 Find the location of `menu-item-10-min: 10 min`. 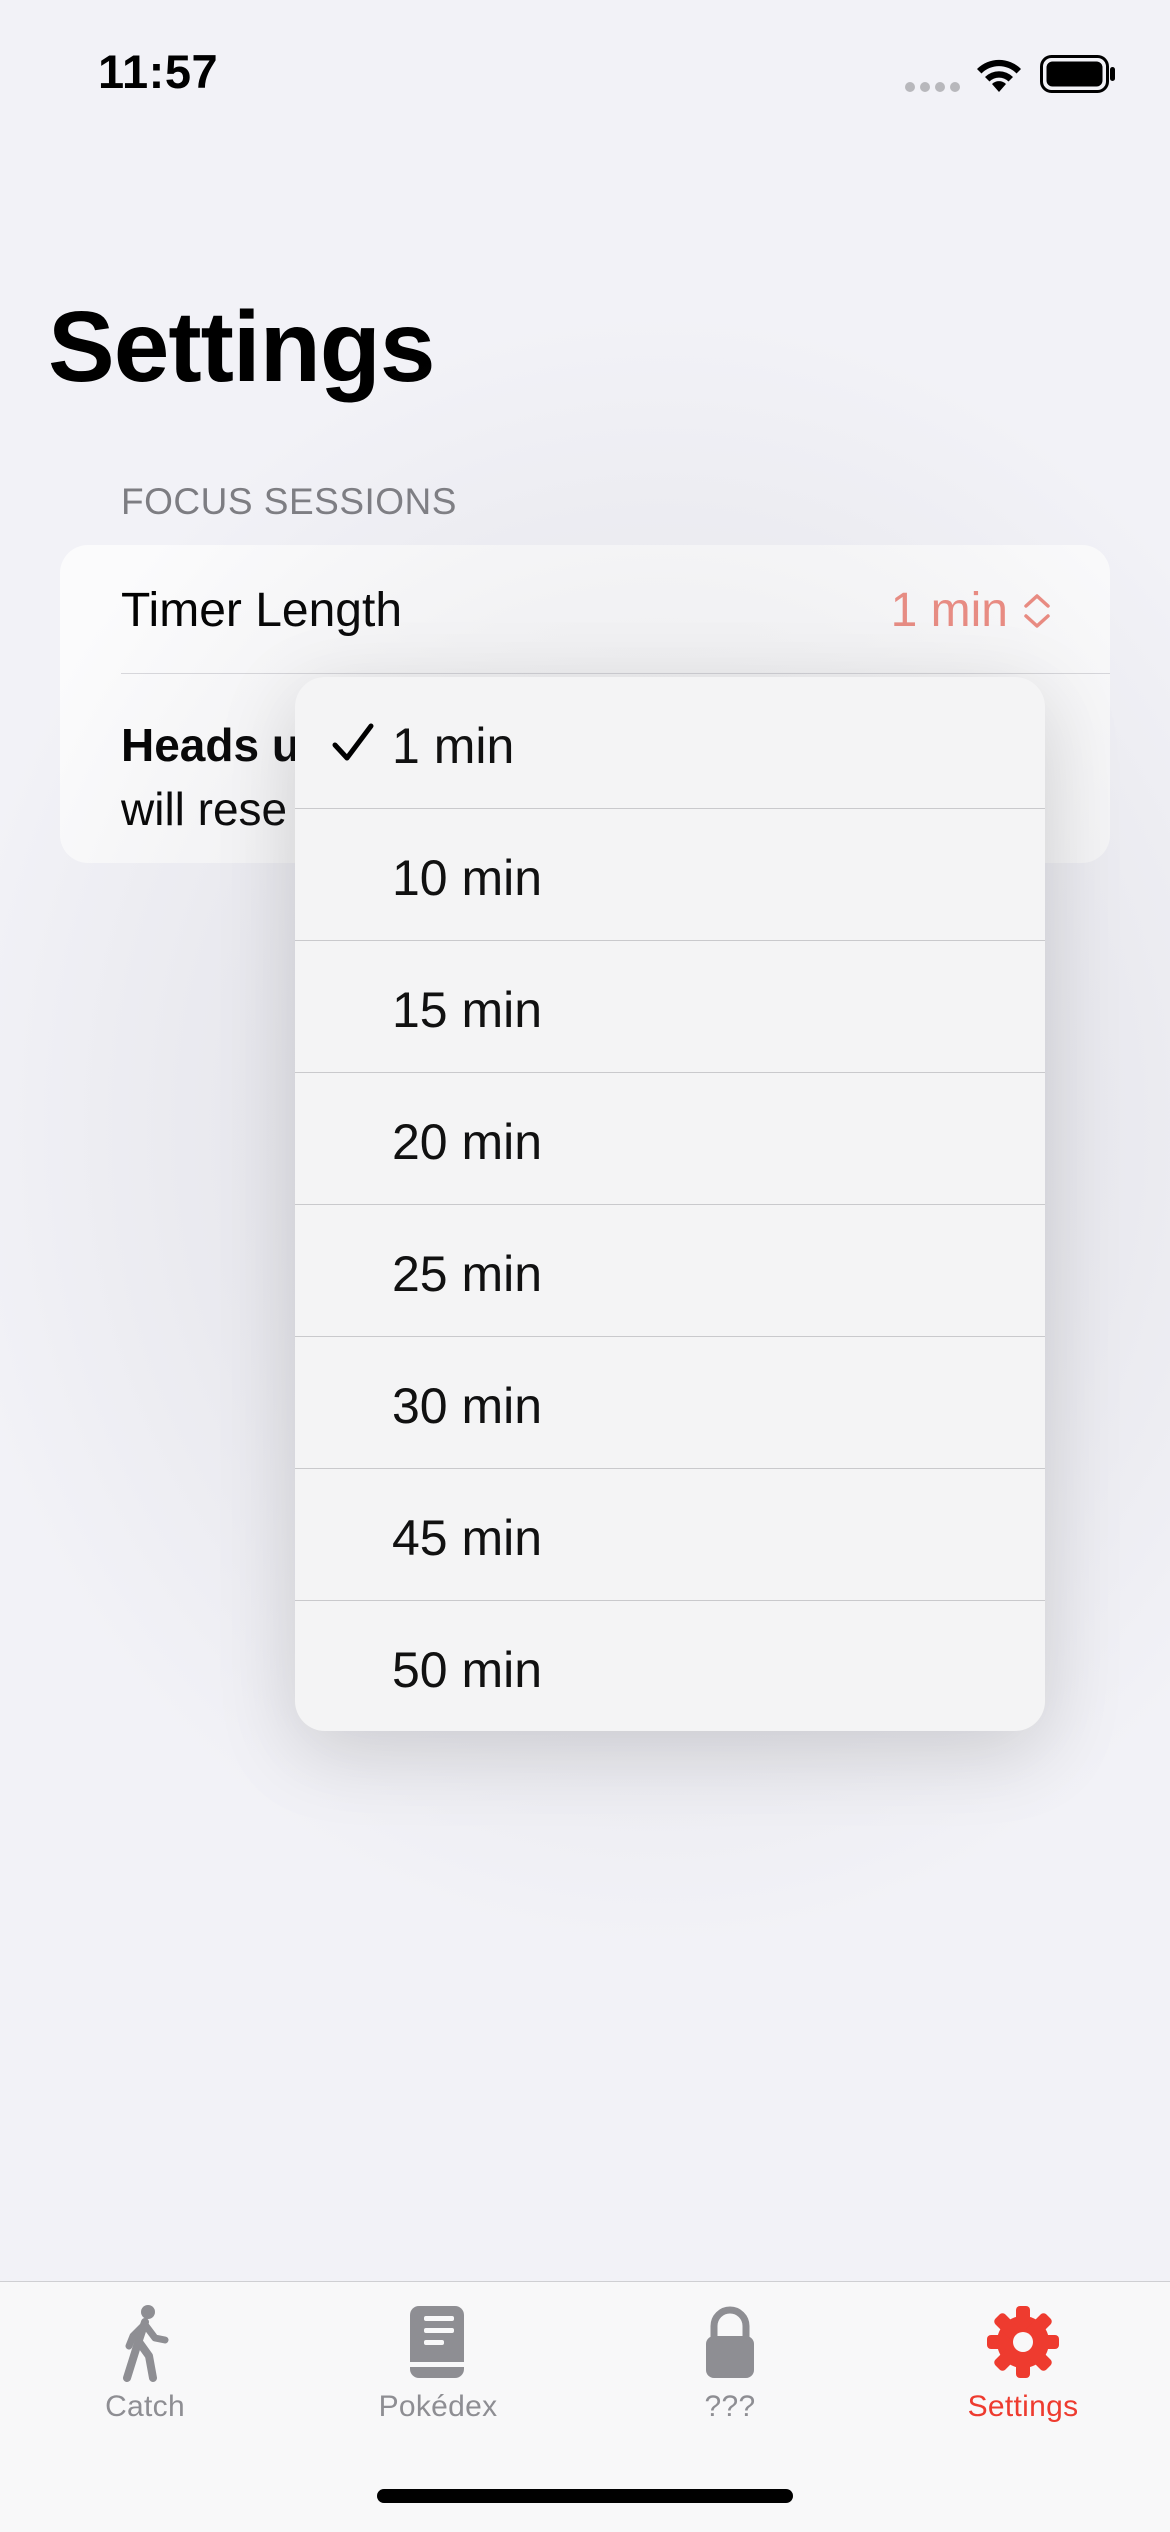

menu-item-10-min: 10 min is located at coordinates (670, 875).